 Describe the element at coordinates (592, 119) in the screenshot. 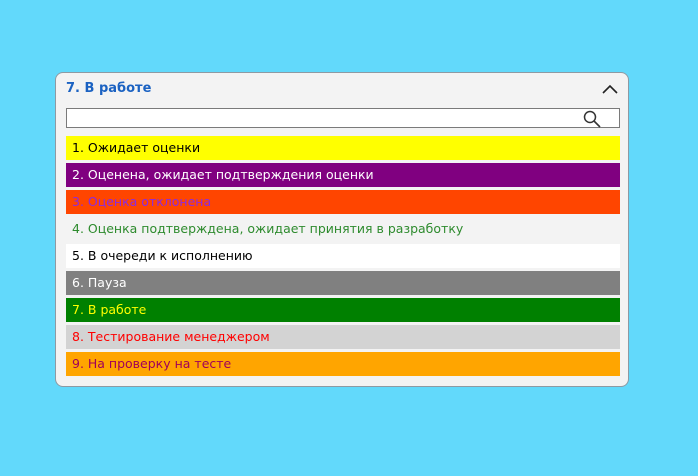

I see `search-icon` at that location.